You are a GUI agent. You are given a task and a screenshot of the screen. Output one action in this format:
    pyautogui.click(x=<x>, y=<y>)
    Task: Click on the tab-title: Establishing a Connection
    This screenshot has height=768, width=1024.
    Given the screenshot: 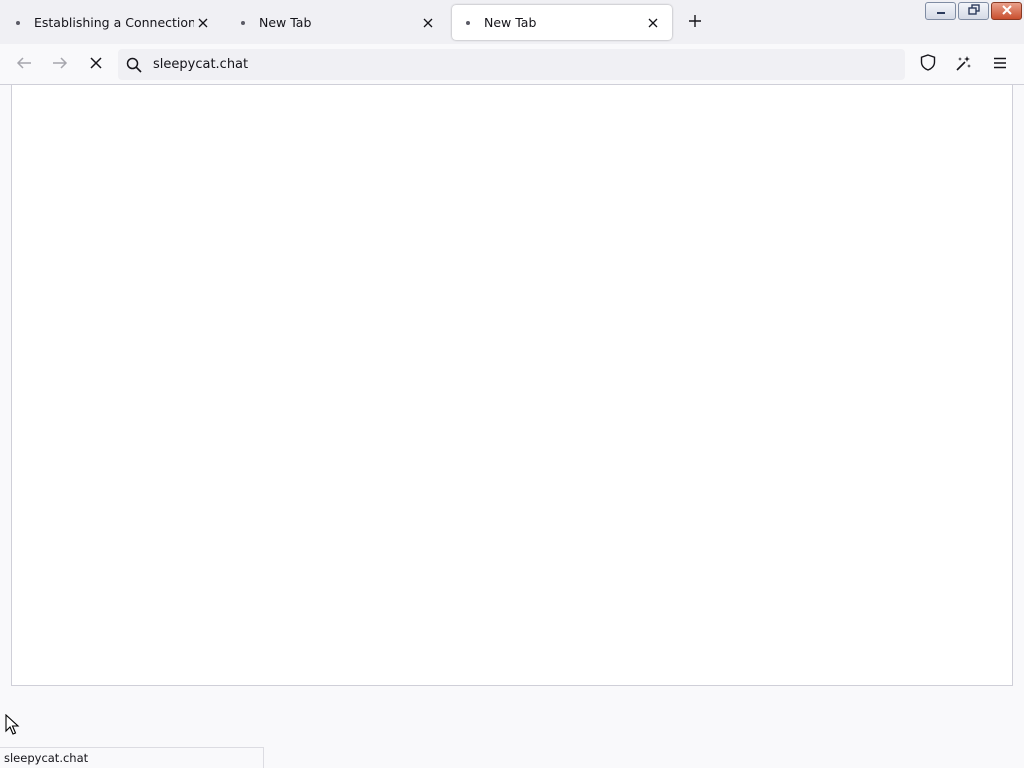 What is the action you would take?
    pyautogui.click(x=114, y=22)
    